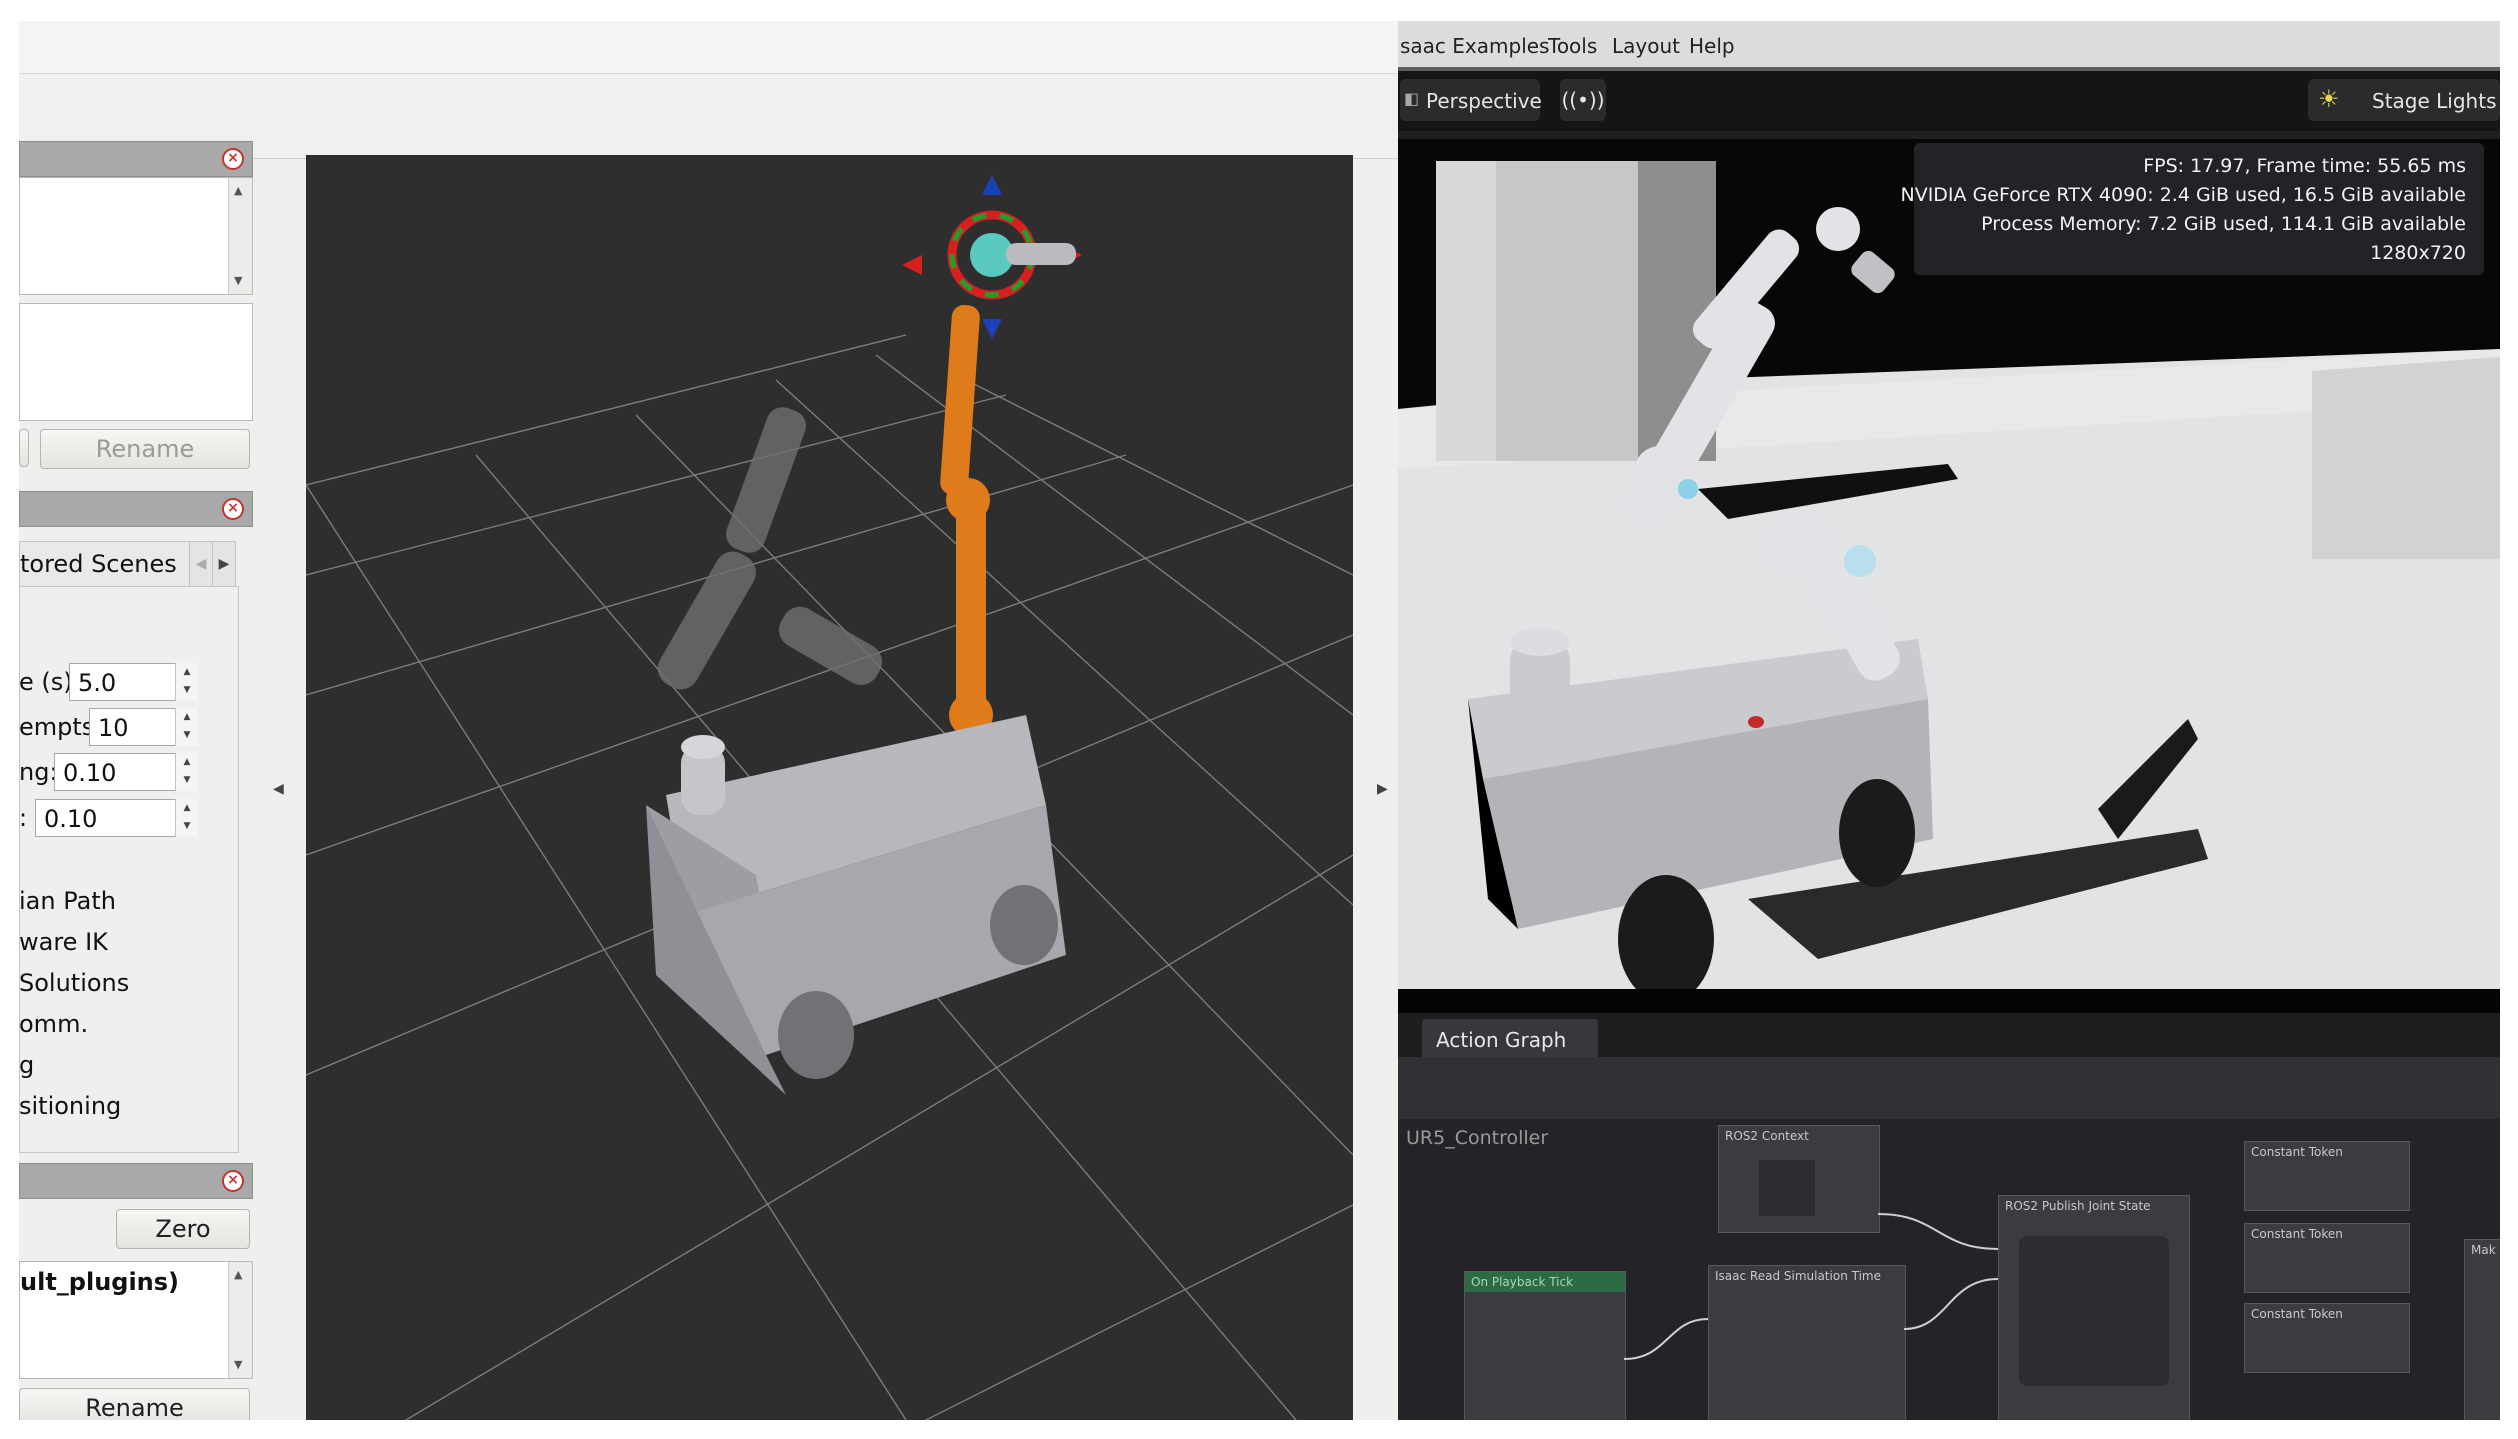  Describe the element at coordinates (70, 1106) in the screenshot. I see `option-sensor-positioning: sitioning` at that location.